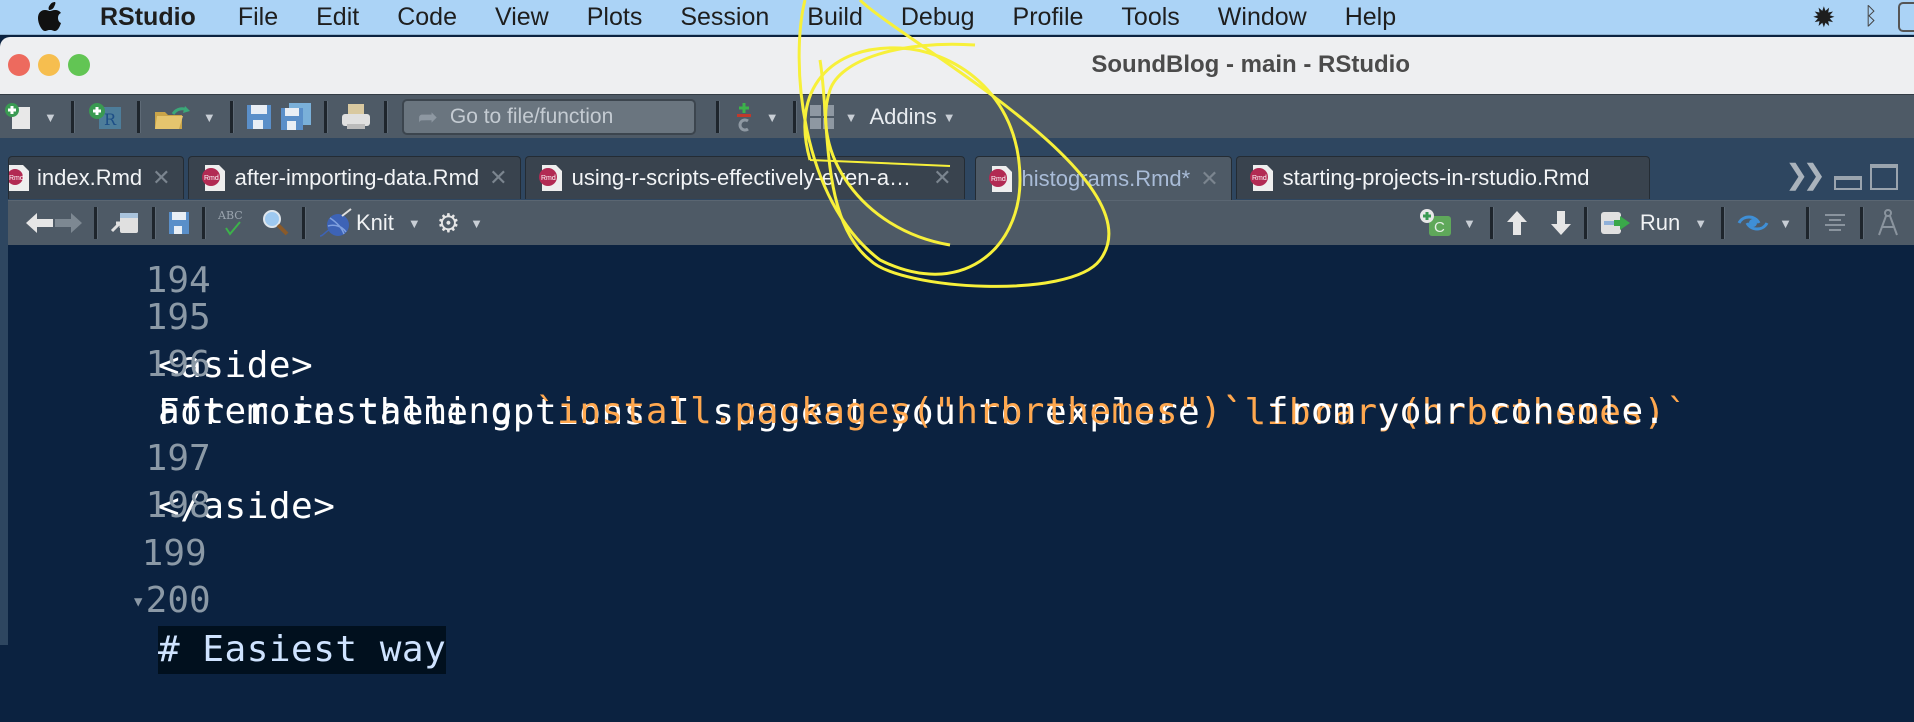 The width and height of the screenshot is (1914, 722). I want to click on version-control-button, so click(744, 117).